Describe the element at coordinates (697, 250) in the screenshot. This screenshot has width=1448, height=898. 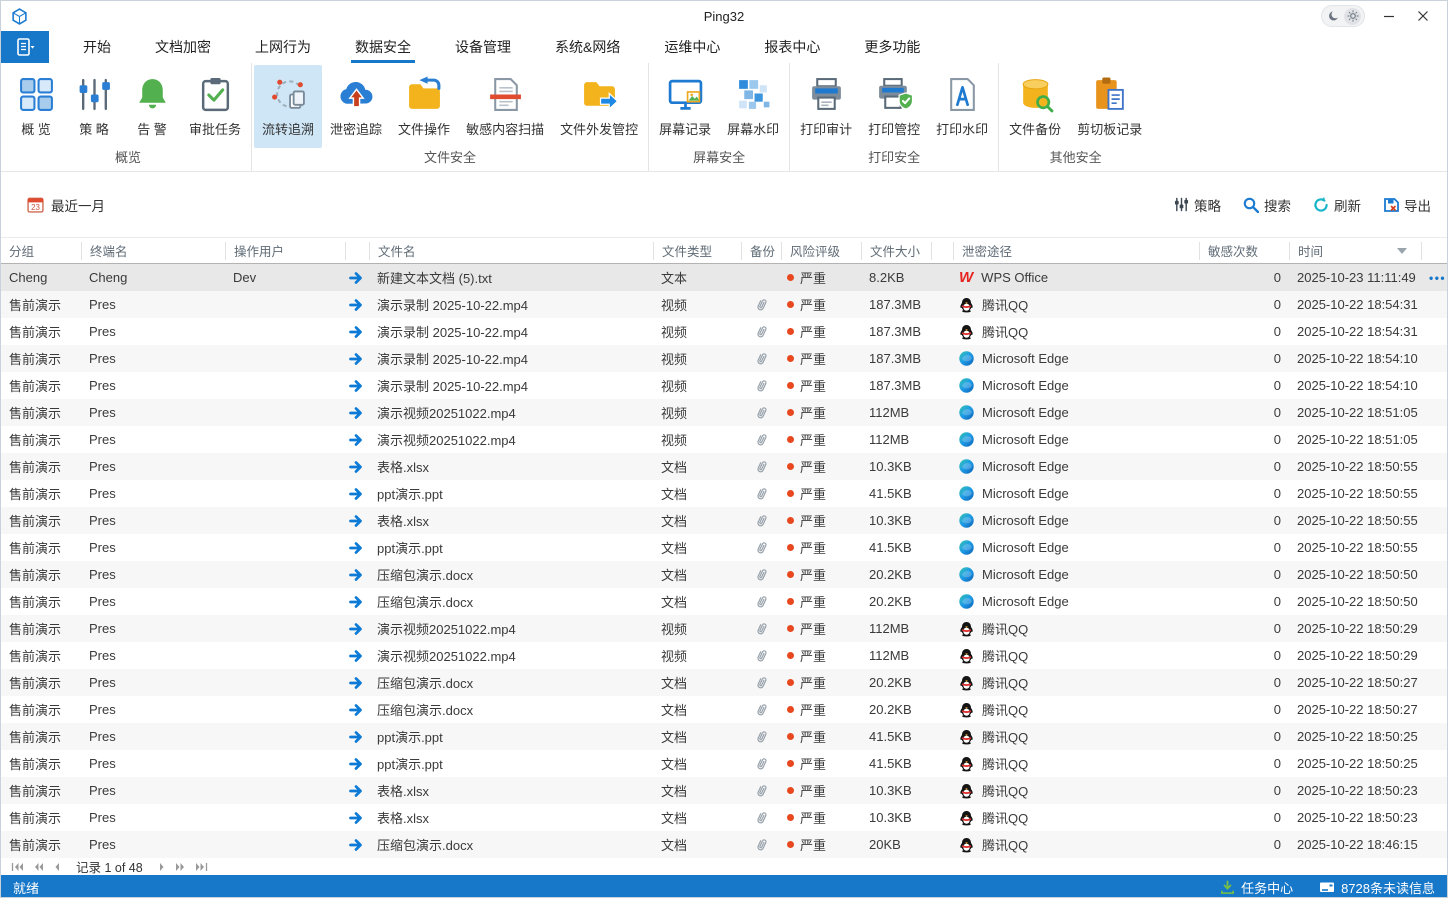
I see `column-header: 文件类型` at that location.